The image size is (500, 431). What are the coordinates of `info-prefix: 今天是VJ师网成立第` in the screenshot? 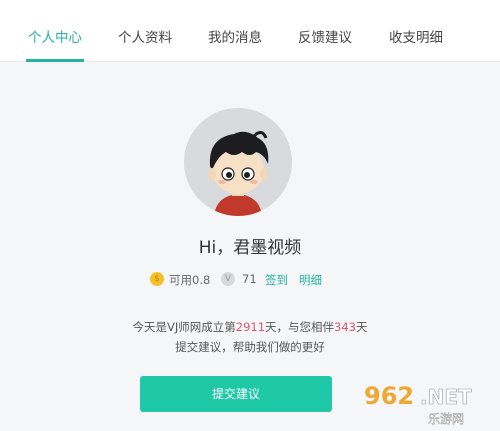 It's located at (184, 327).